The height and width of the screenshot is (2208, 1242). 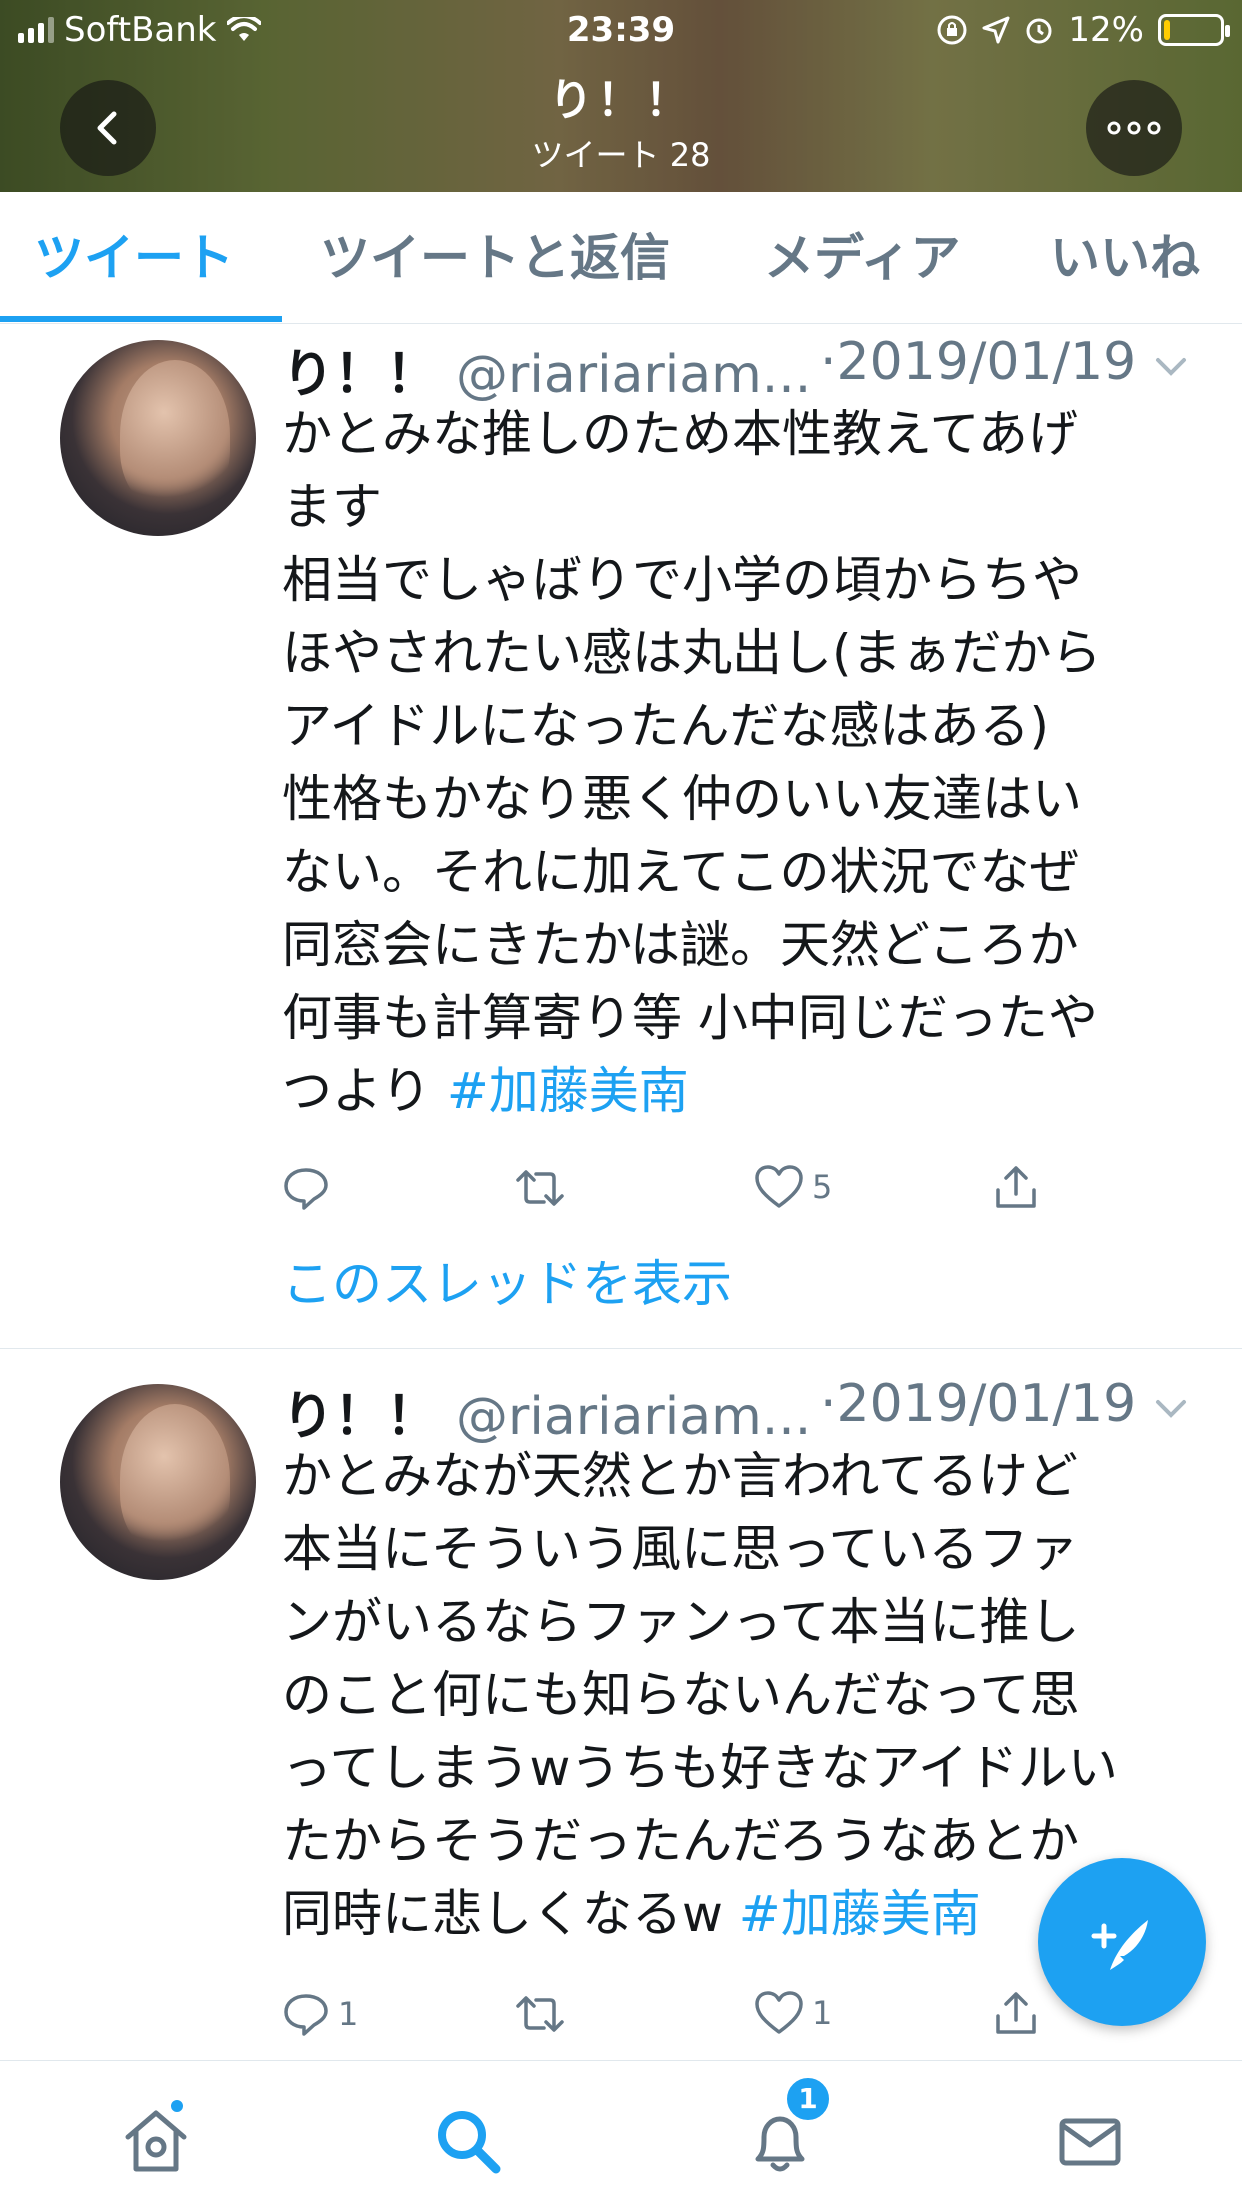 I want to click on mail-icon, so click(x=1090, y=2142).